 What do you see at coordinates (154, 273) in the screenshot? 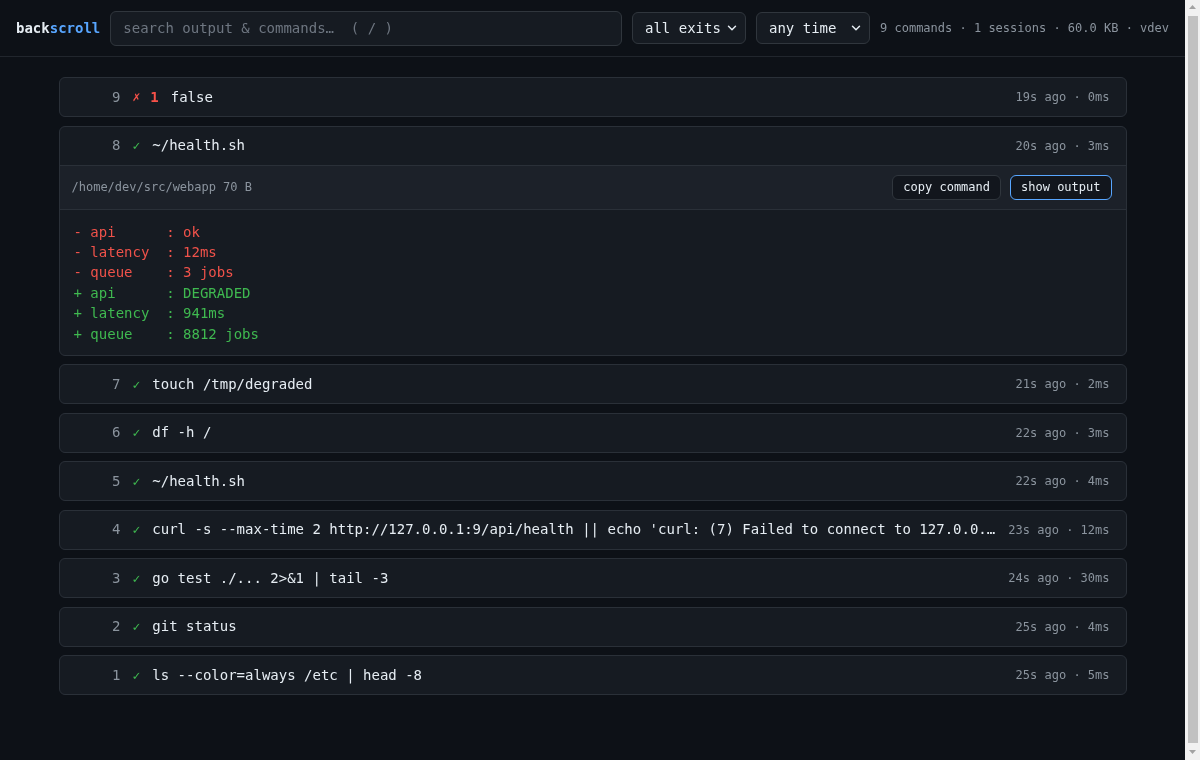
I see `output-line: - queue : 3 jobs` at bounding box center [154, 273].